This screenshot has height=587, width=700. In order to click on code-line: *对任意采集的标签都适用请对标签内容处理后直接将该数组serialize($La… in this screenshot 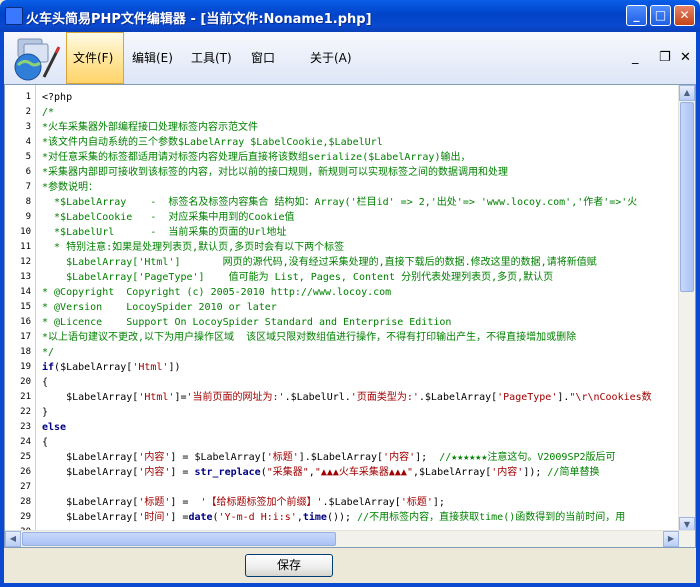, I will do `click(256, 157)`.